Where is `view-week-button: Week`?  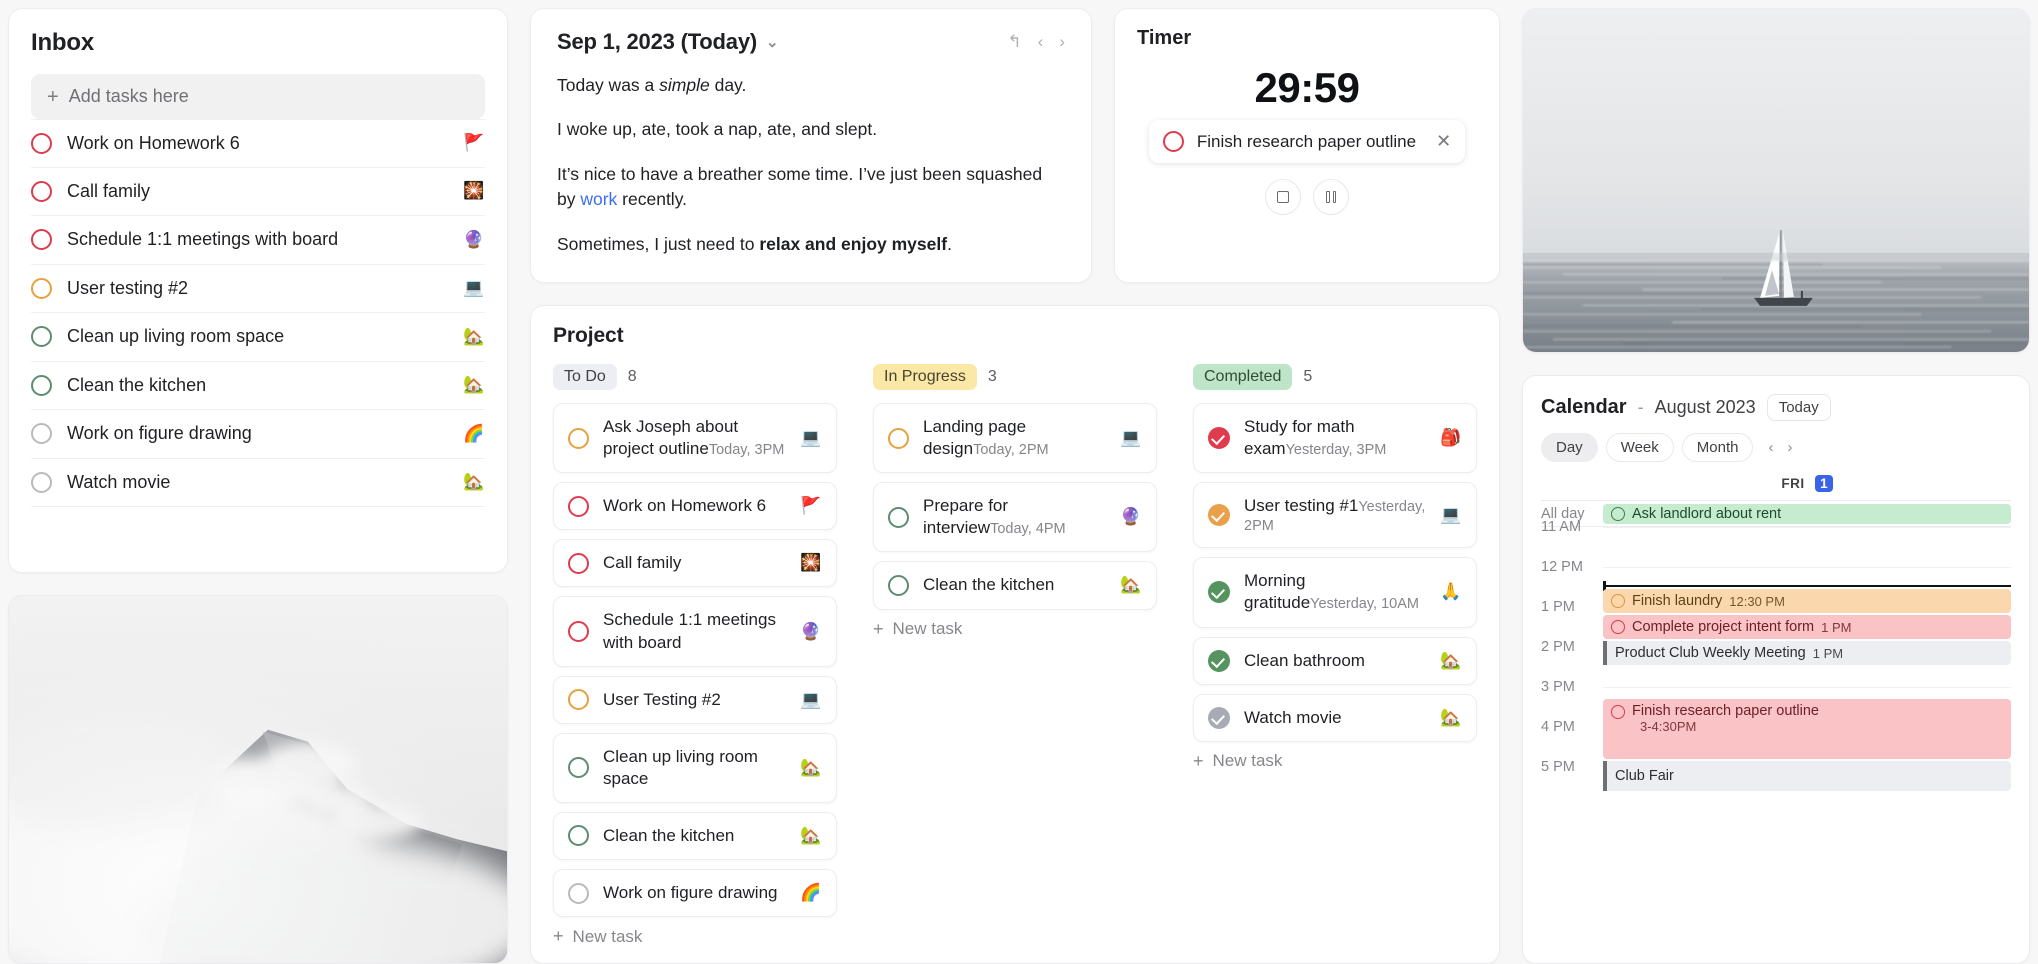 view-week-button: Week is located at coordinates (1639, 447).